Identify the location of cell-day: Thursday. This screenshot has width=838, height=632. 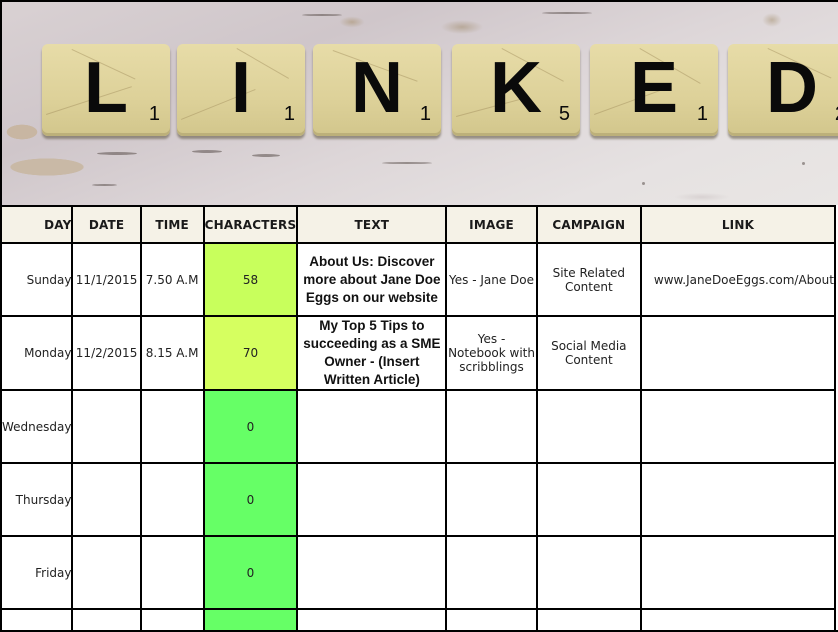
(38, 499).